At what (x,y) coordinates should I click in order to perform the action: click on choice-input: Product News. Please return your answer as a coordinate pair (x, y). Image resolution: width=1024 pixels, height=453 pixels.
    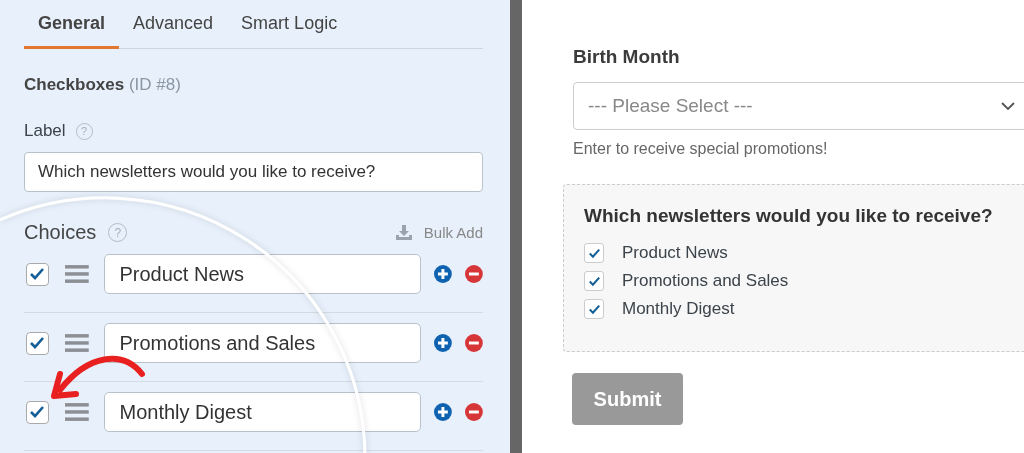
    Looking at the image, I should click on (262, 274).